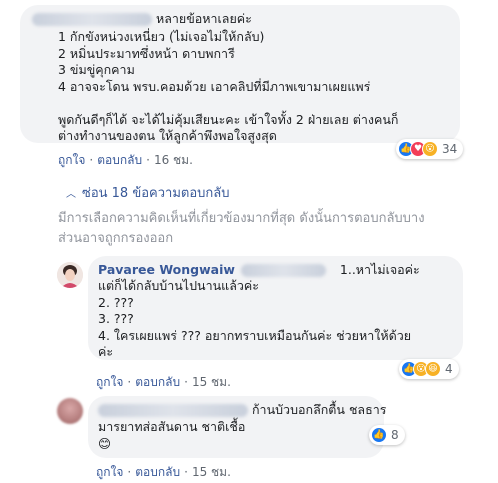  Describe the element at coordinates (172, 426) in the screenshot. I see `reply-line: มารยาทส่อสันดาน ชาติเชื้อ` at that location.